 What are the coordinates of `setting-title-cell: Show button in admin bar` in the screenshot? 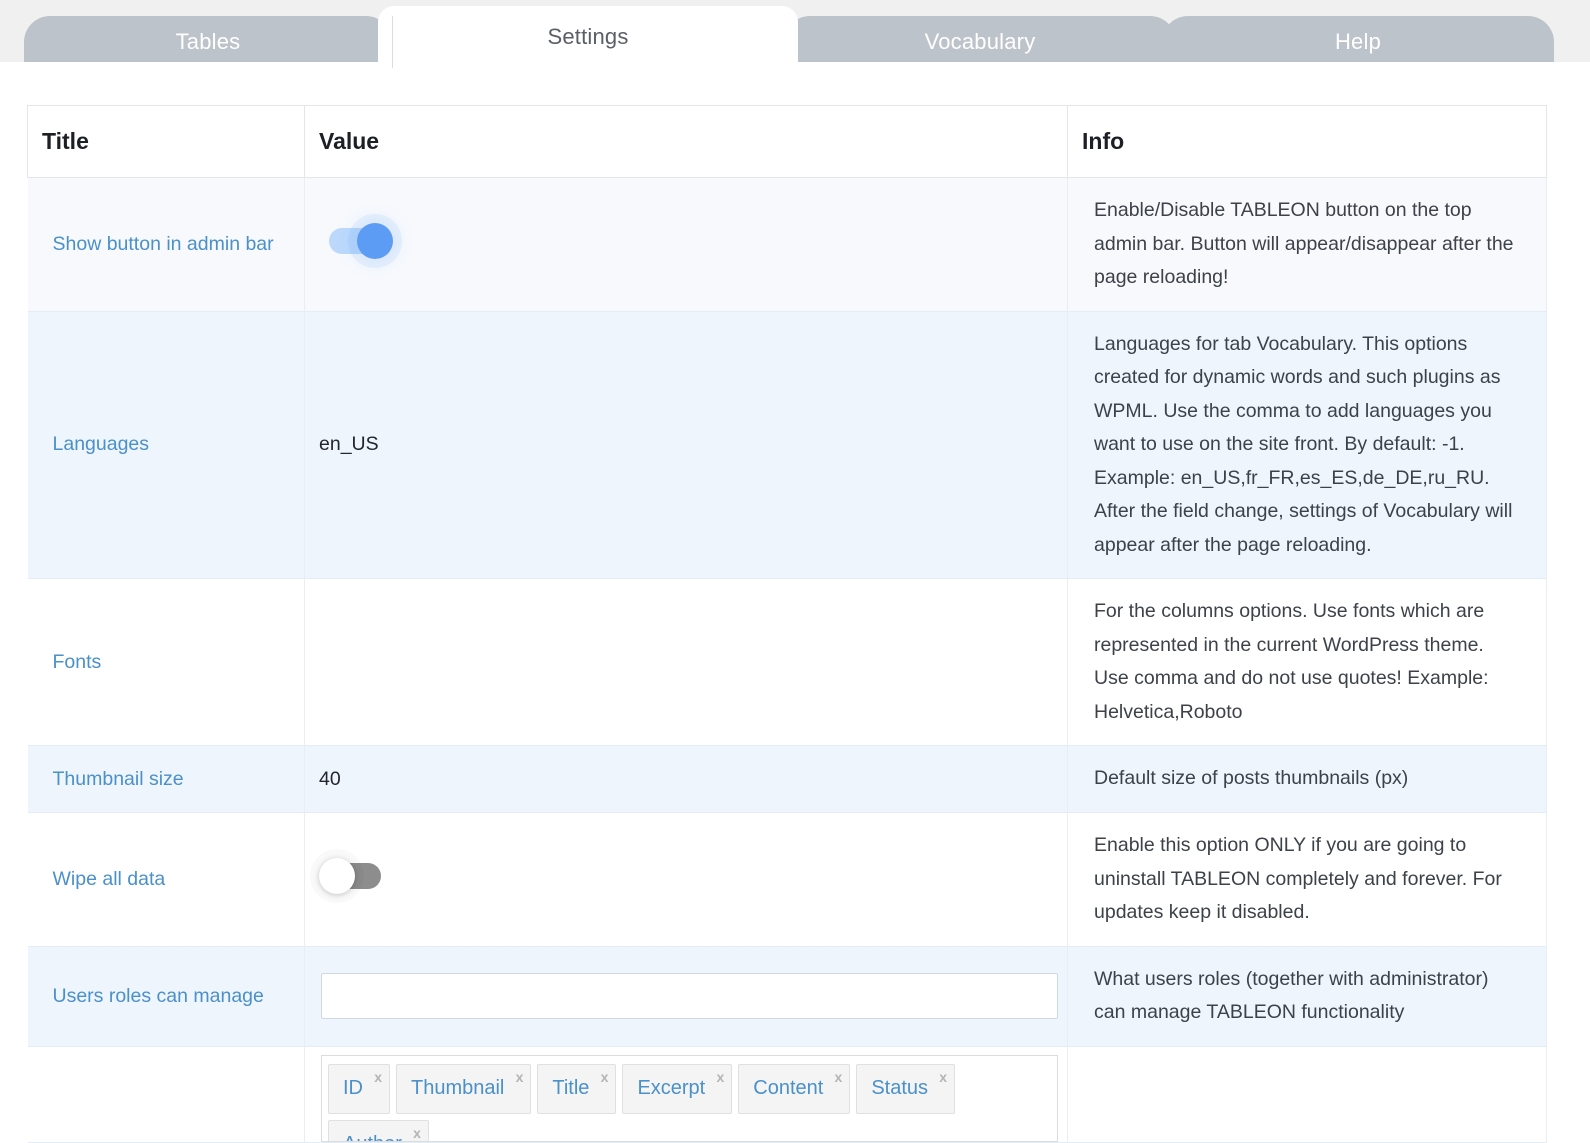 It's located at (166, 244).